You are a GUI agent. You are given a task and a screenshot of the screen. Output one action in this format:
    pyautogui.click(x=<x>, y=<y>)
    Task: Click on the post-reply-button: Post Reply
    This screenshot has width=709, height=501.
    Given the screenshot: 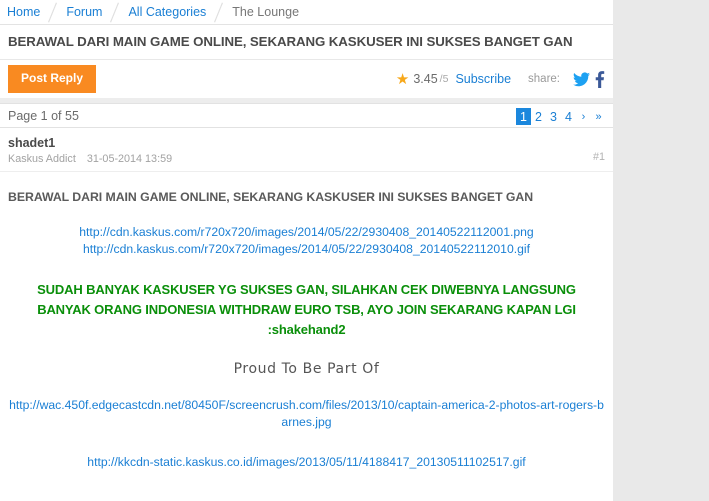 What is the action you would take?
    pyautogui.click(x=52, y=79)
    